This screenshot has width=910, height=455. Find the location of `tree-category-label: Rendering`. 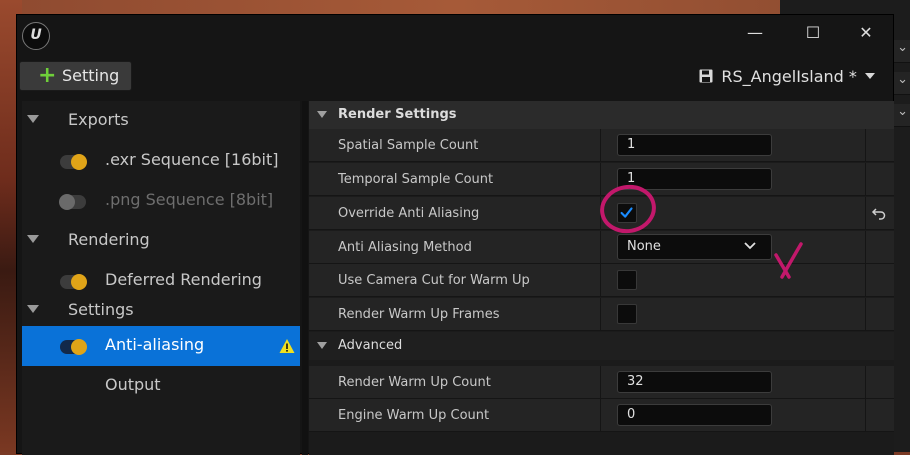

tree-category-label: Rendering is located at coordinates (109, 239).